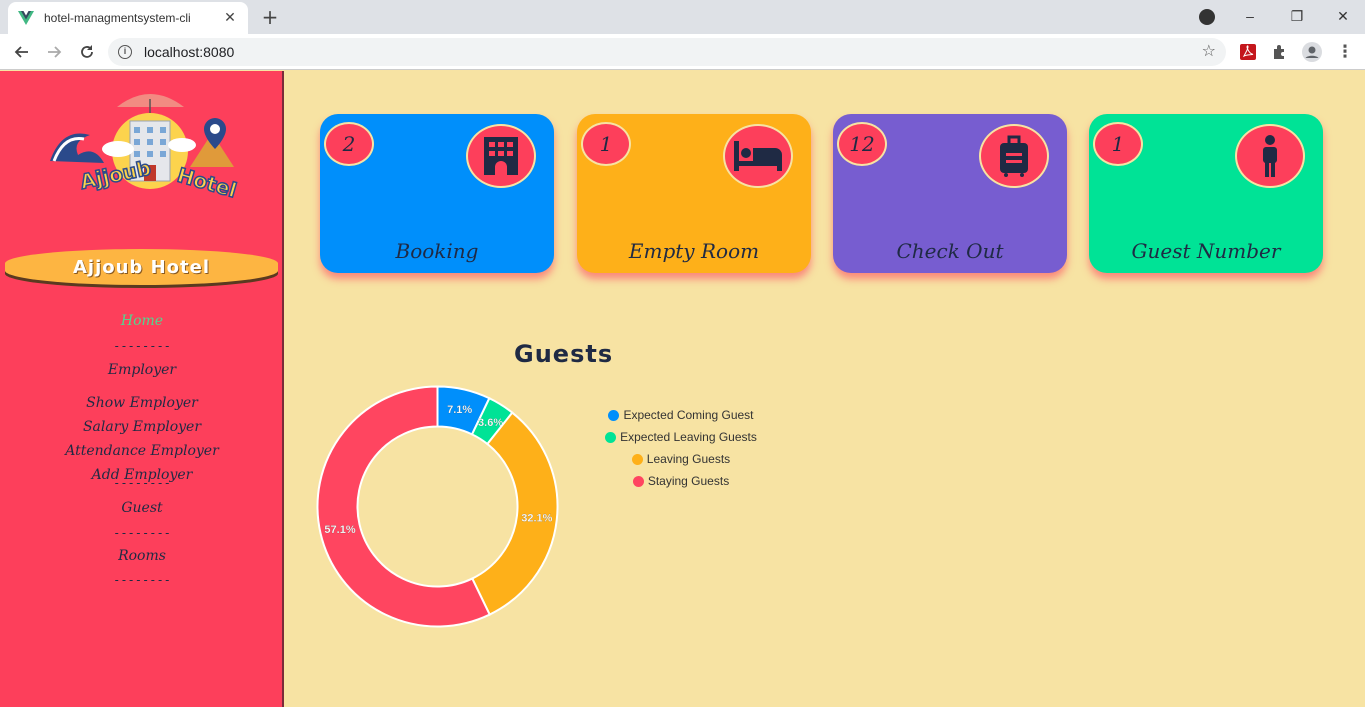  What do you see at coordinates (189, 52) in the screenshot?
I see `url-text: localhost:8080` at bounding box center [189, 52].